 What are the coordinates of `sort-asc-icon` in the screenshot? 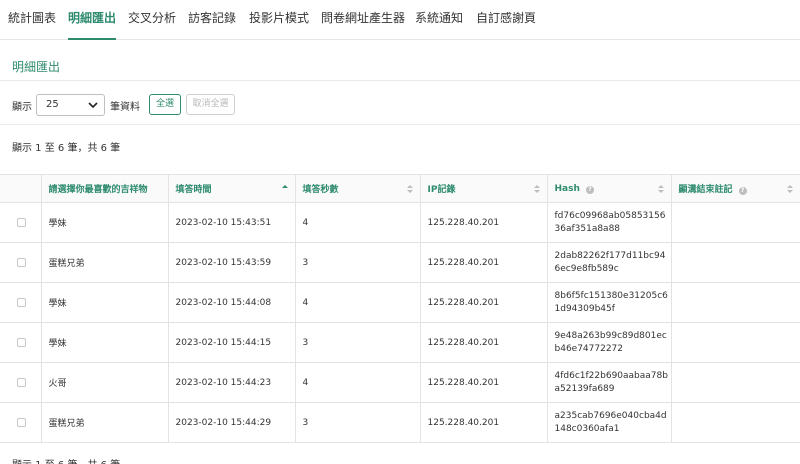 It's located at (284, 186).